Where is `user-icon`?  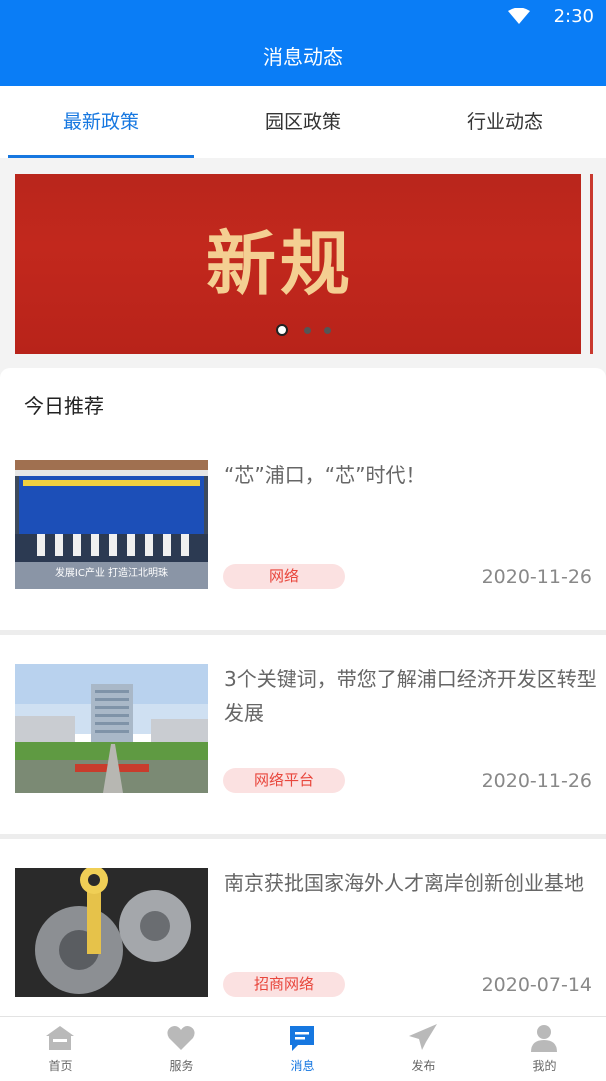 user-icon is located at coordinates (544, 1038).